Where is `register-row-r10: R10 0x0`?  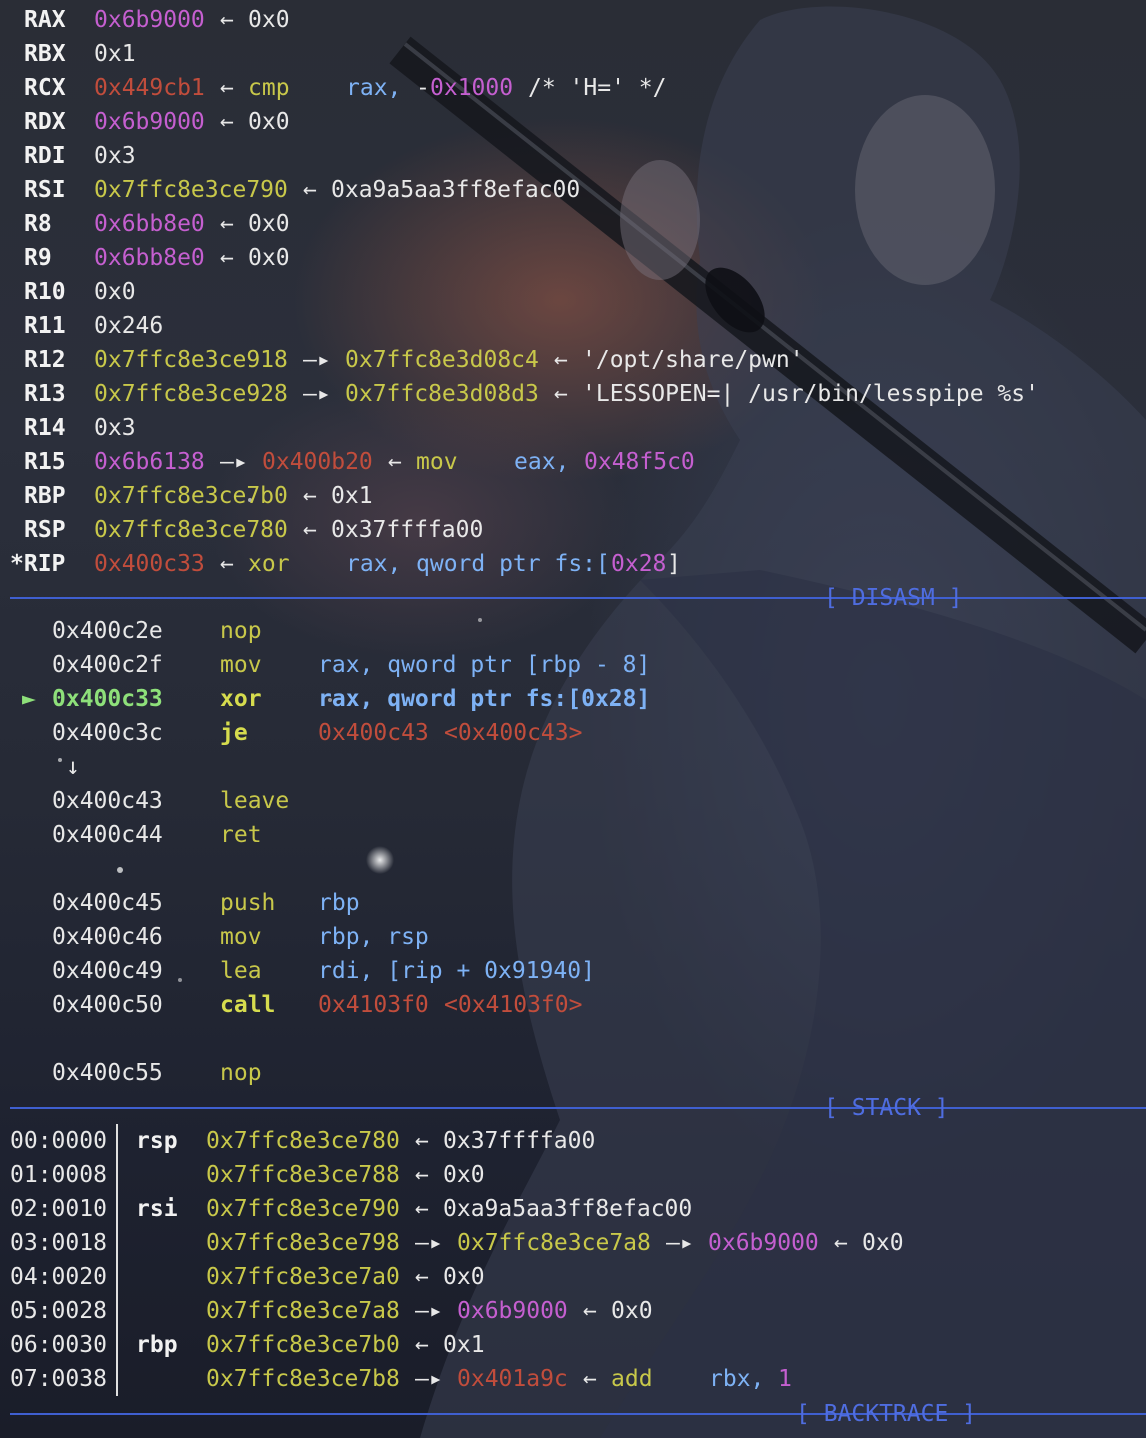
register-row-r10: R10 0x0 is located at coordinates (573, 292).